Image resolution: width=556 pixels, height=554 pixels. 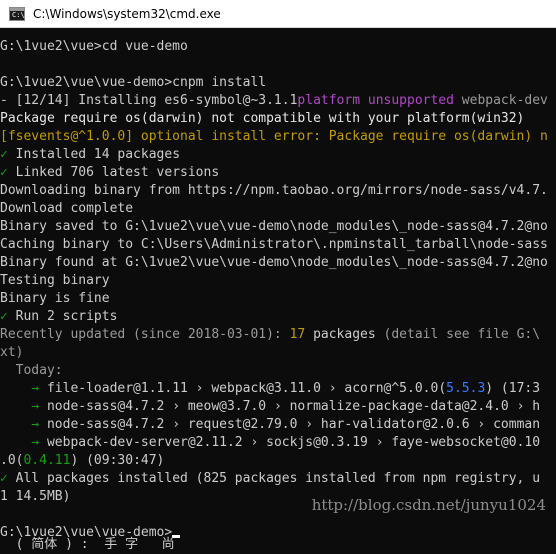 What do you see at coordinates (62, 316) in the screenshot?
I see `console-text: Run 2 scripts` at bounding box center [62, 316].